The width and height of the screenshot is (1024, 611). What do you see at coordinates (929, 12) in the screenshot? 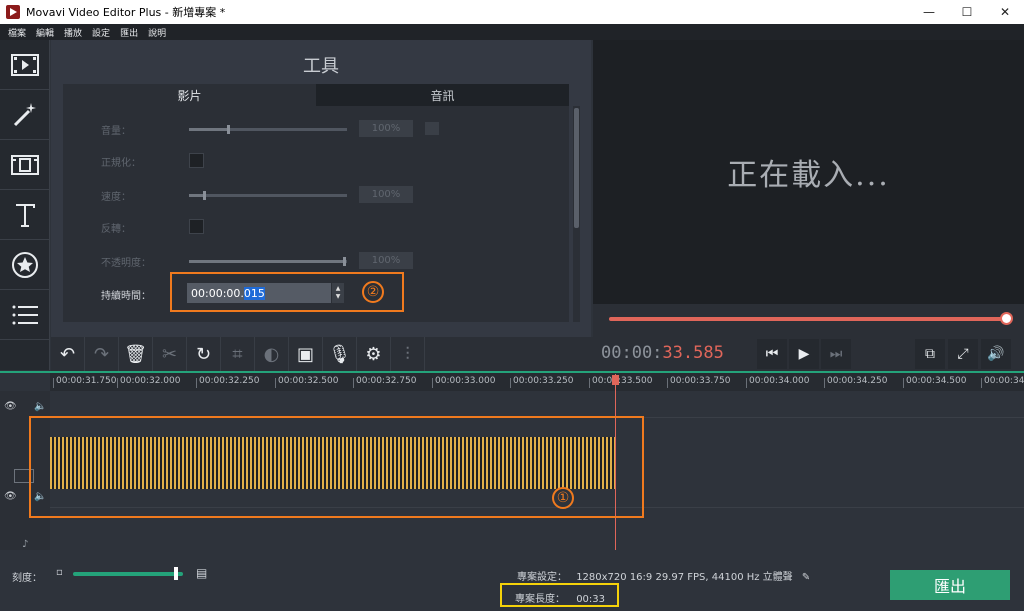
I see `minimize-button: —` at bounding box center [929, 12].